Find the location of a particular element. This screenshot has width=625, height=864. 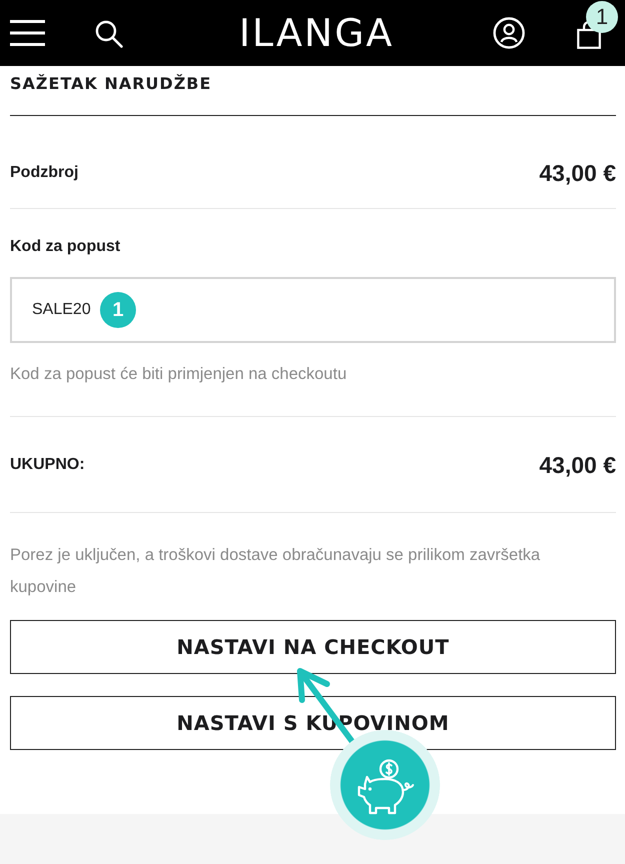

account-icon is located at coordinates (509, 33).